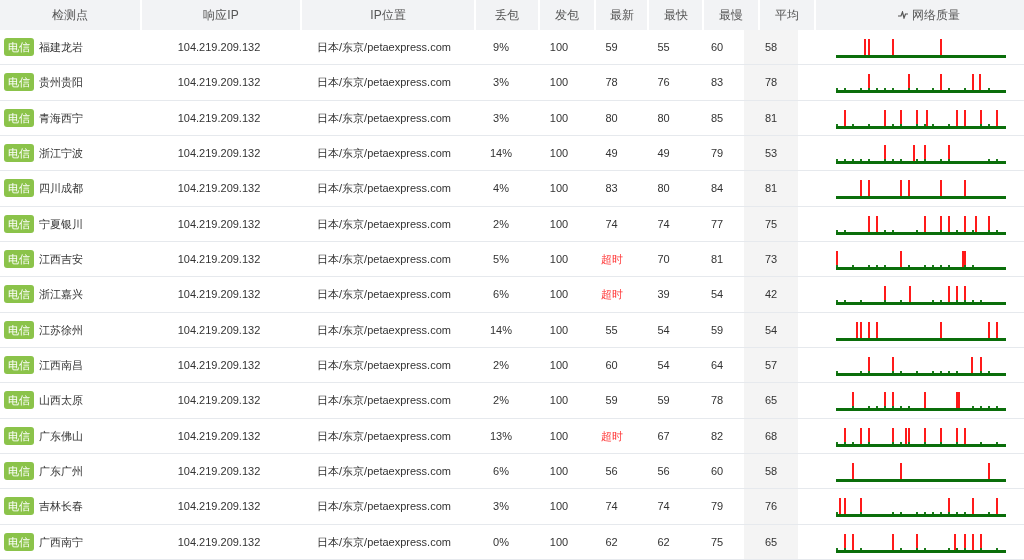 The width and height of the screenshot is (1024, 560). Describe the element at coordinates (771, 401) in the screenshot. I see `table-cell-text: 65` at that location.